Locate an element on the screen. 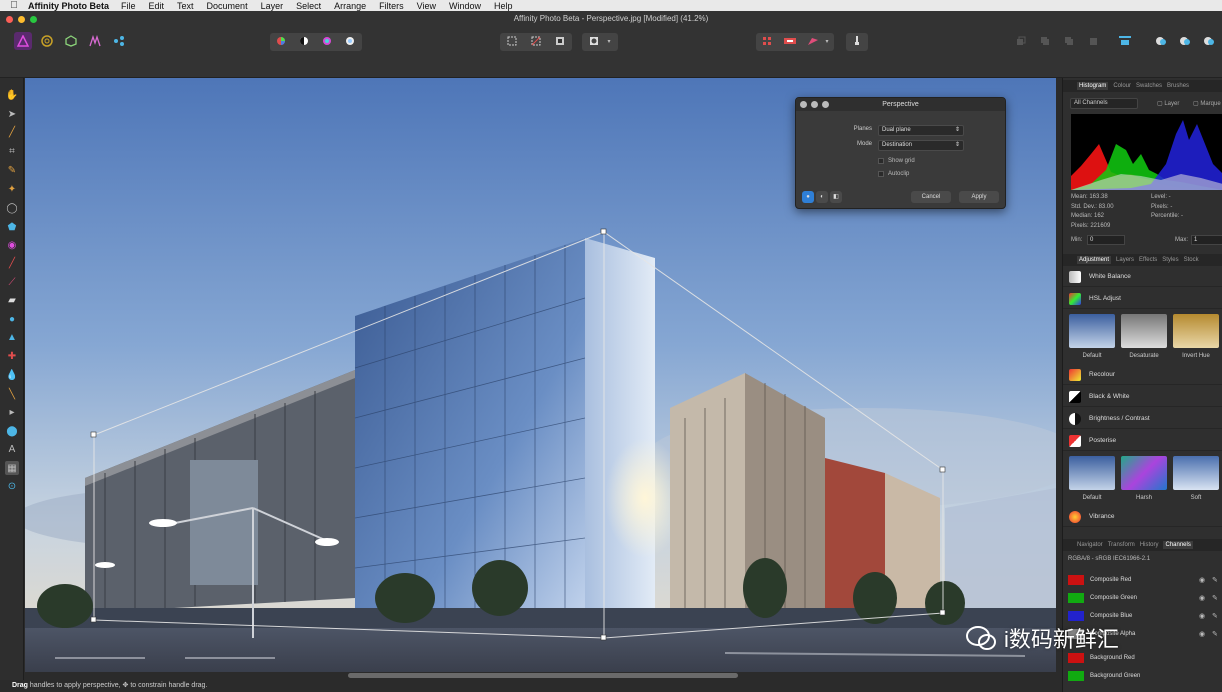 This screenshot has width=1222, height=692. intersect-icon is located at coordinates (1209, 41).